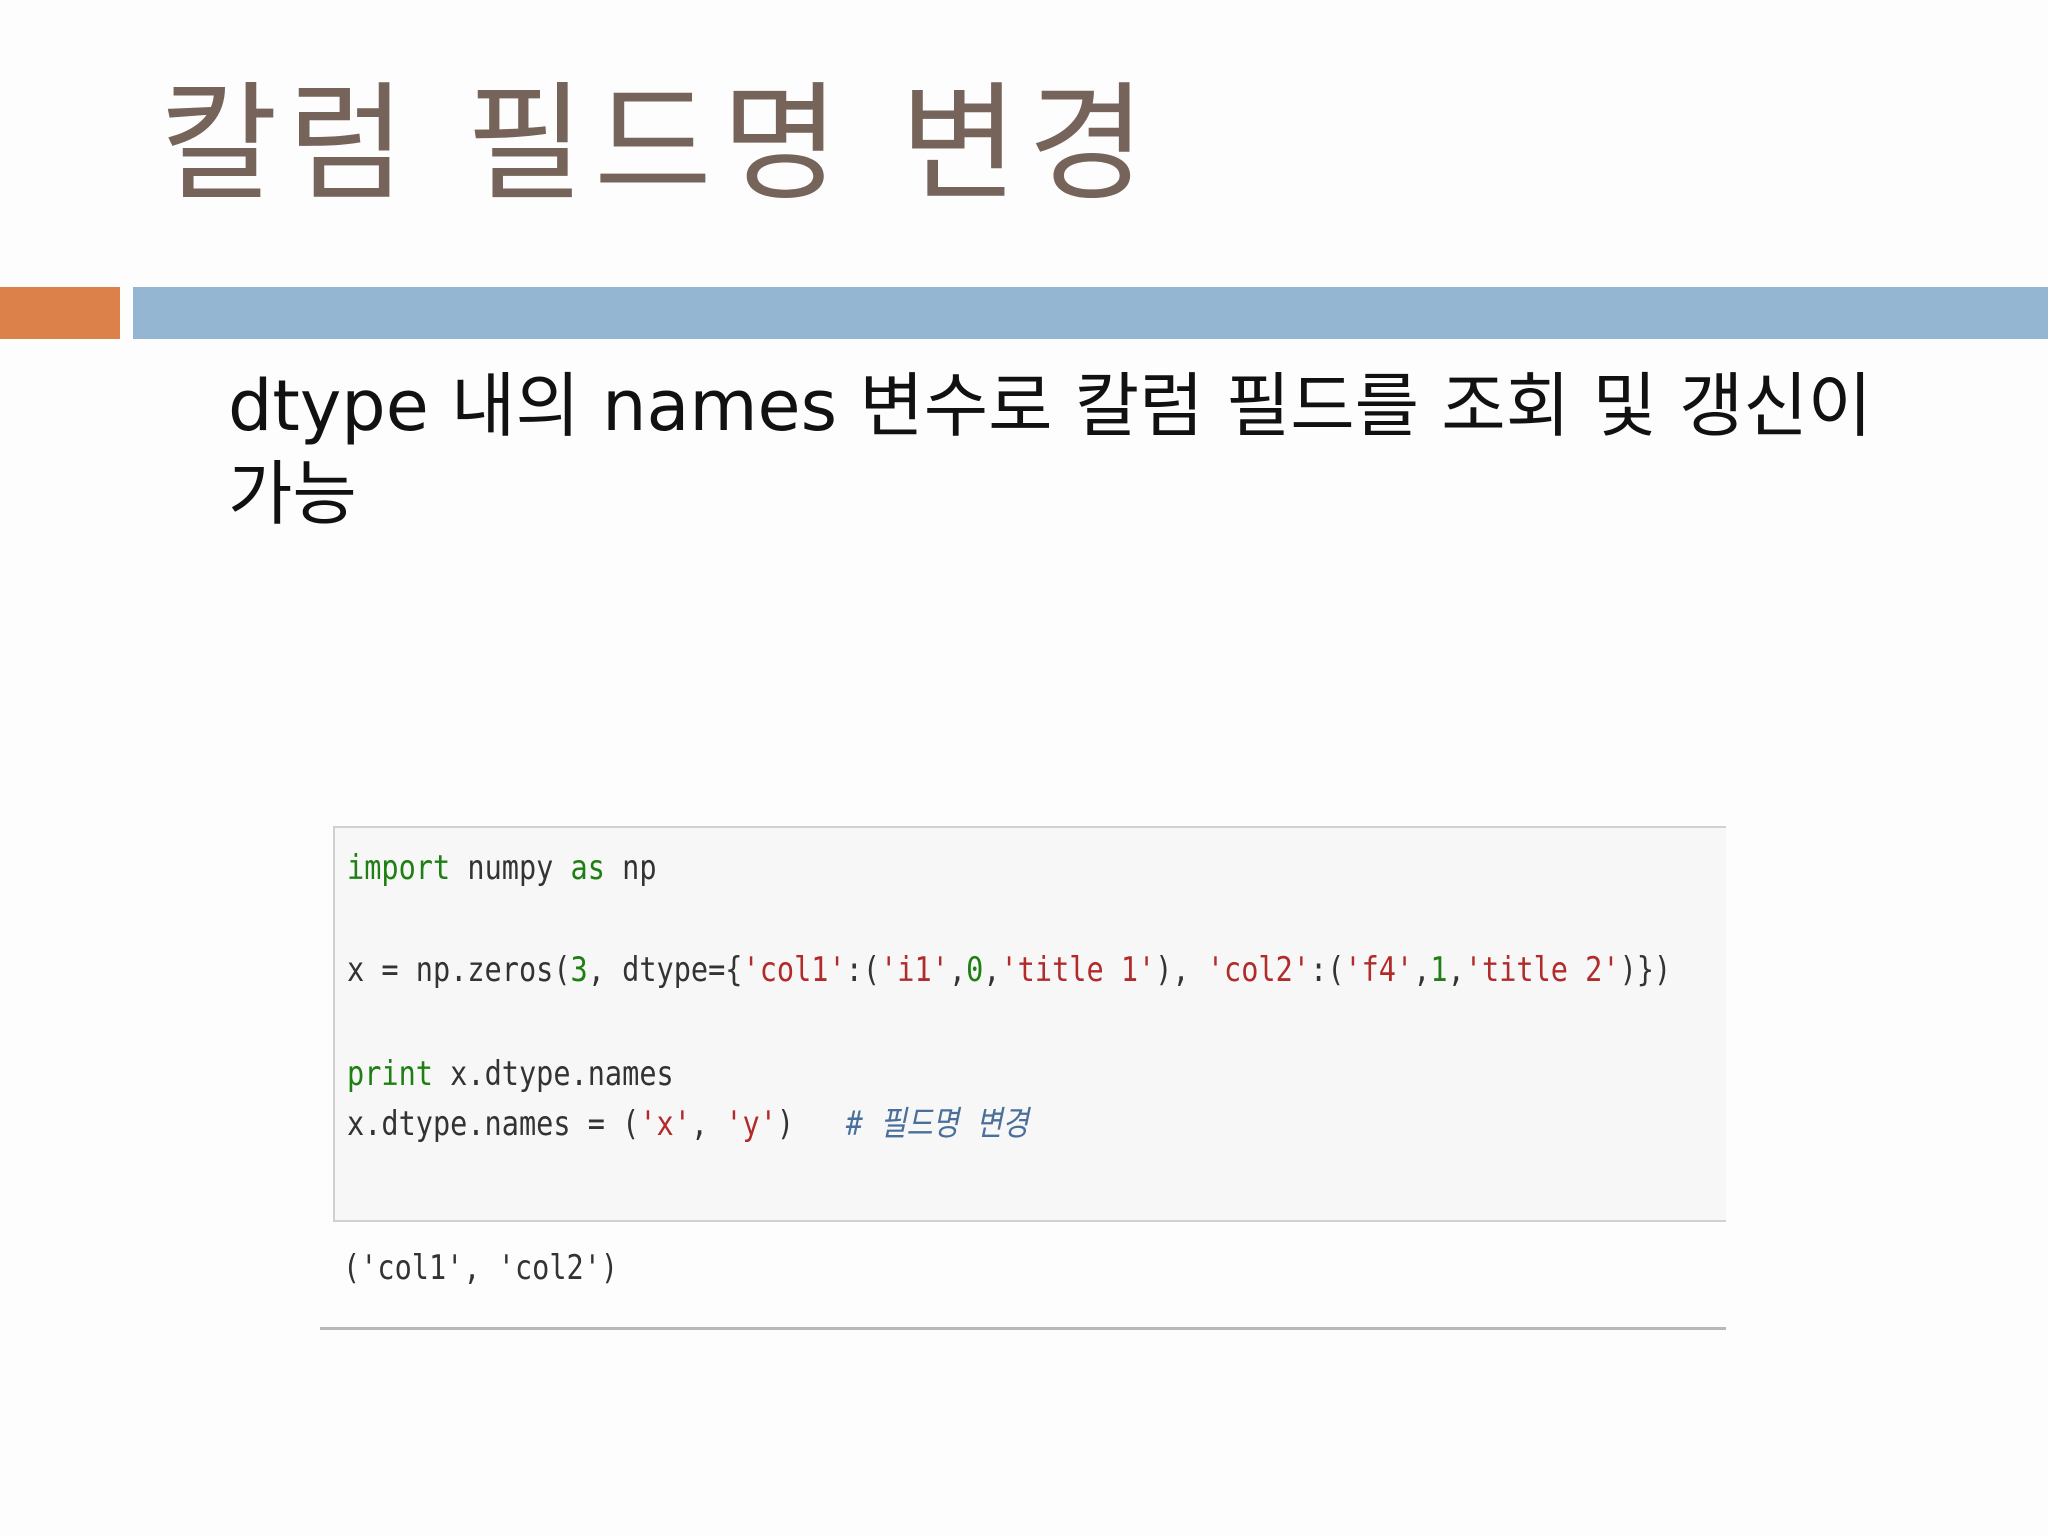 Image resolution: width=2048 pixels, height=1536 pixels. What do you see at coordinates (399, 868) in the screenshot?
I see `keyword-import: import` at bounding box center [399, 868].